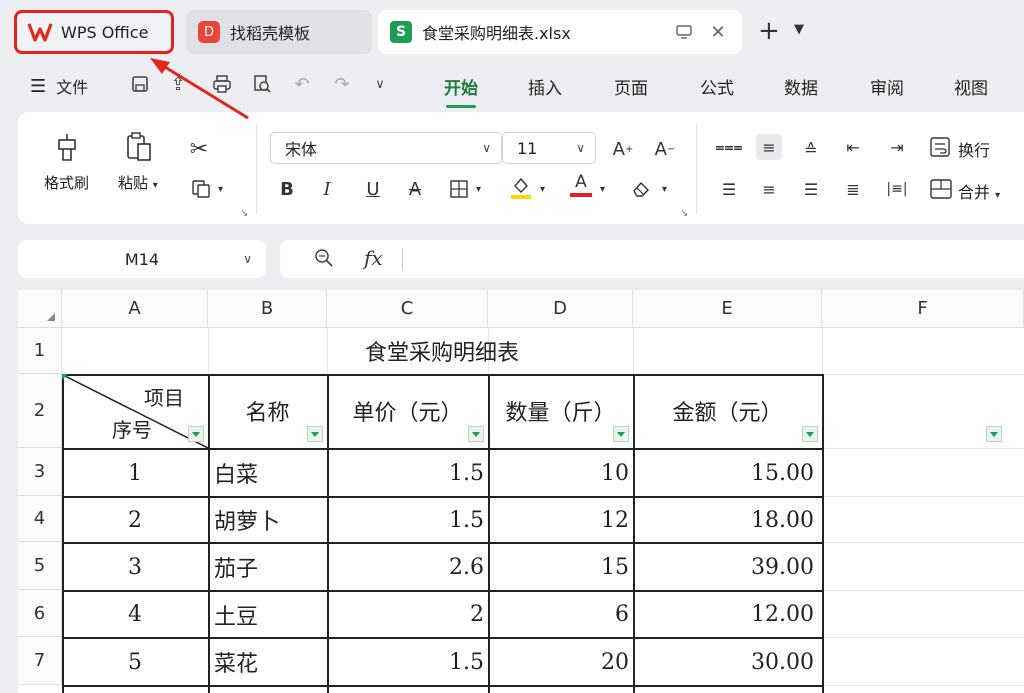 The image size is (1024, 693). What do you see at coordinates (923, 309) in the screenshot?
I see `column-header-f: F` at bounding box center [923, 309].